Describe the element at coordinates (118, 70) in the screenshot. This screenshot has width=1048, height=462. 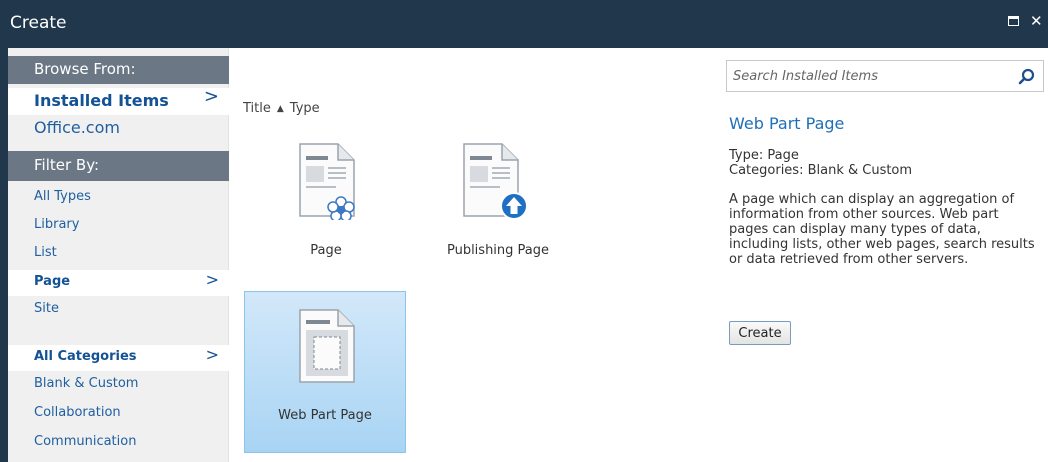
I see `browse-from-header: Browse From:` at that location.